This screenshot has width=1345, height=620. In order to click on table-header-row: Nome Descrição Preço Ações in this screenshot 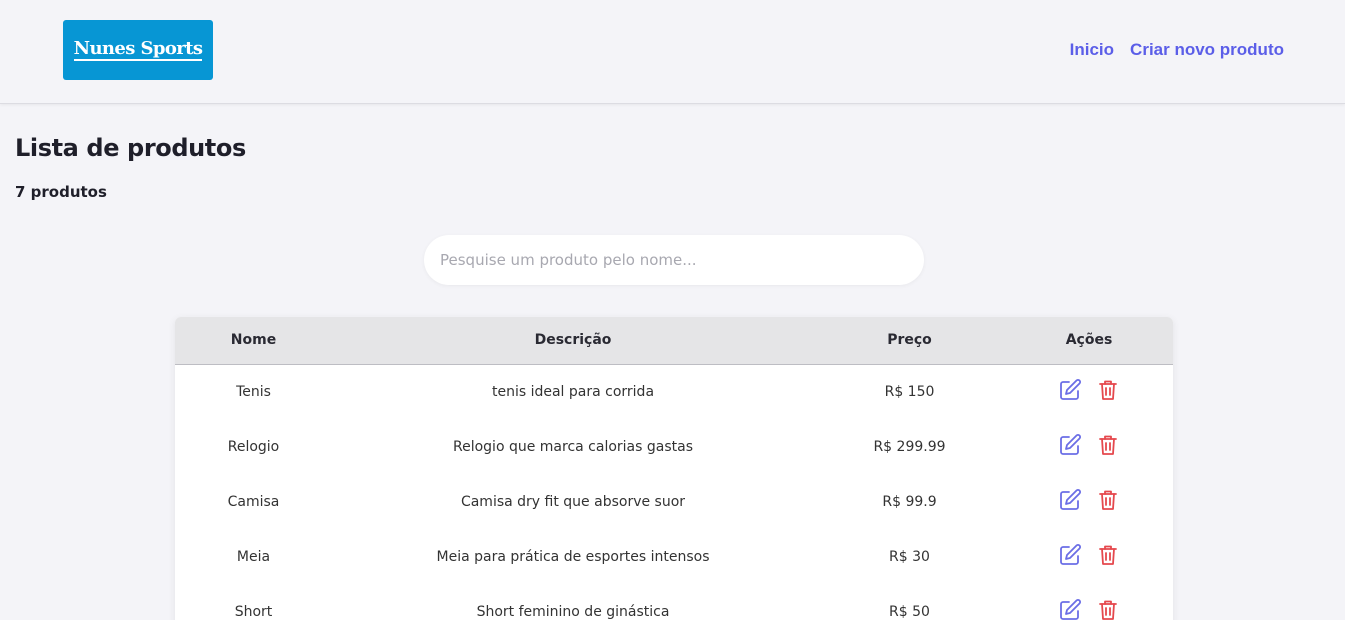, I will do `click(674, 340)`.